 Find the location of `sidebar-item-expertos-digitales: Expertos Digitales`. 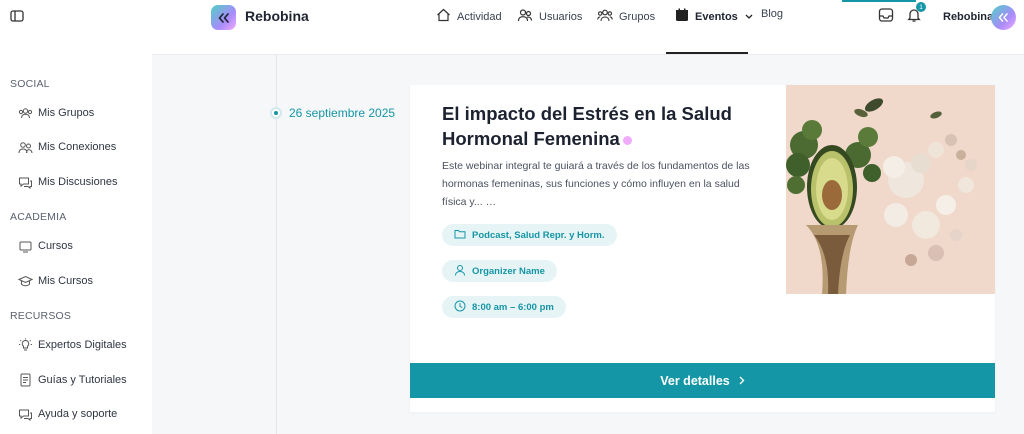

sidebar-item-expertos-digitales: Expertos Digitales is located at coordinates (72, 345).